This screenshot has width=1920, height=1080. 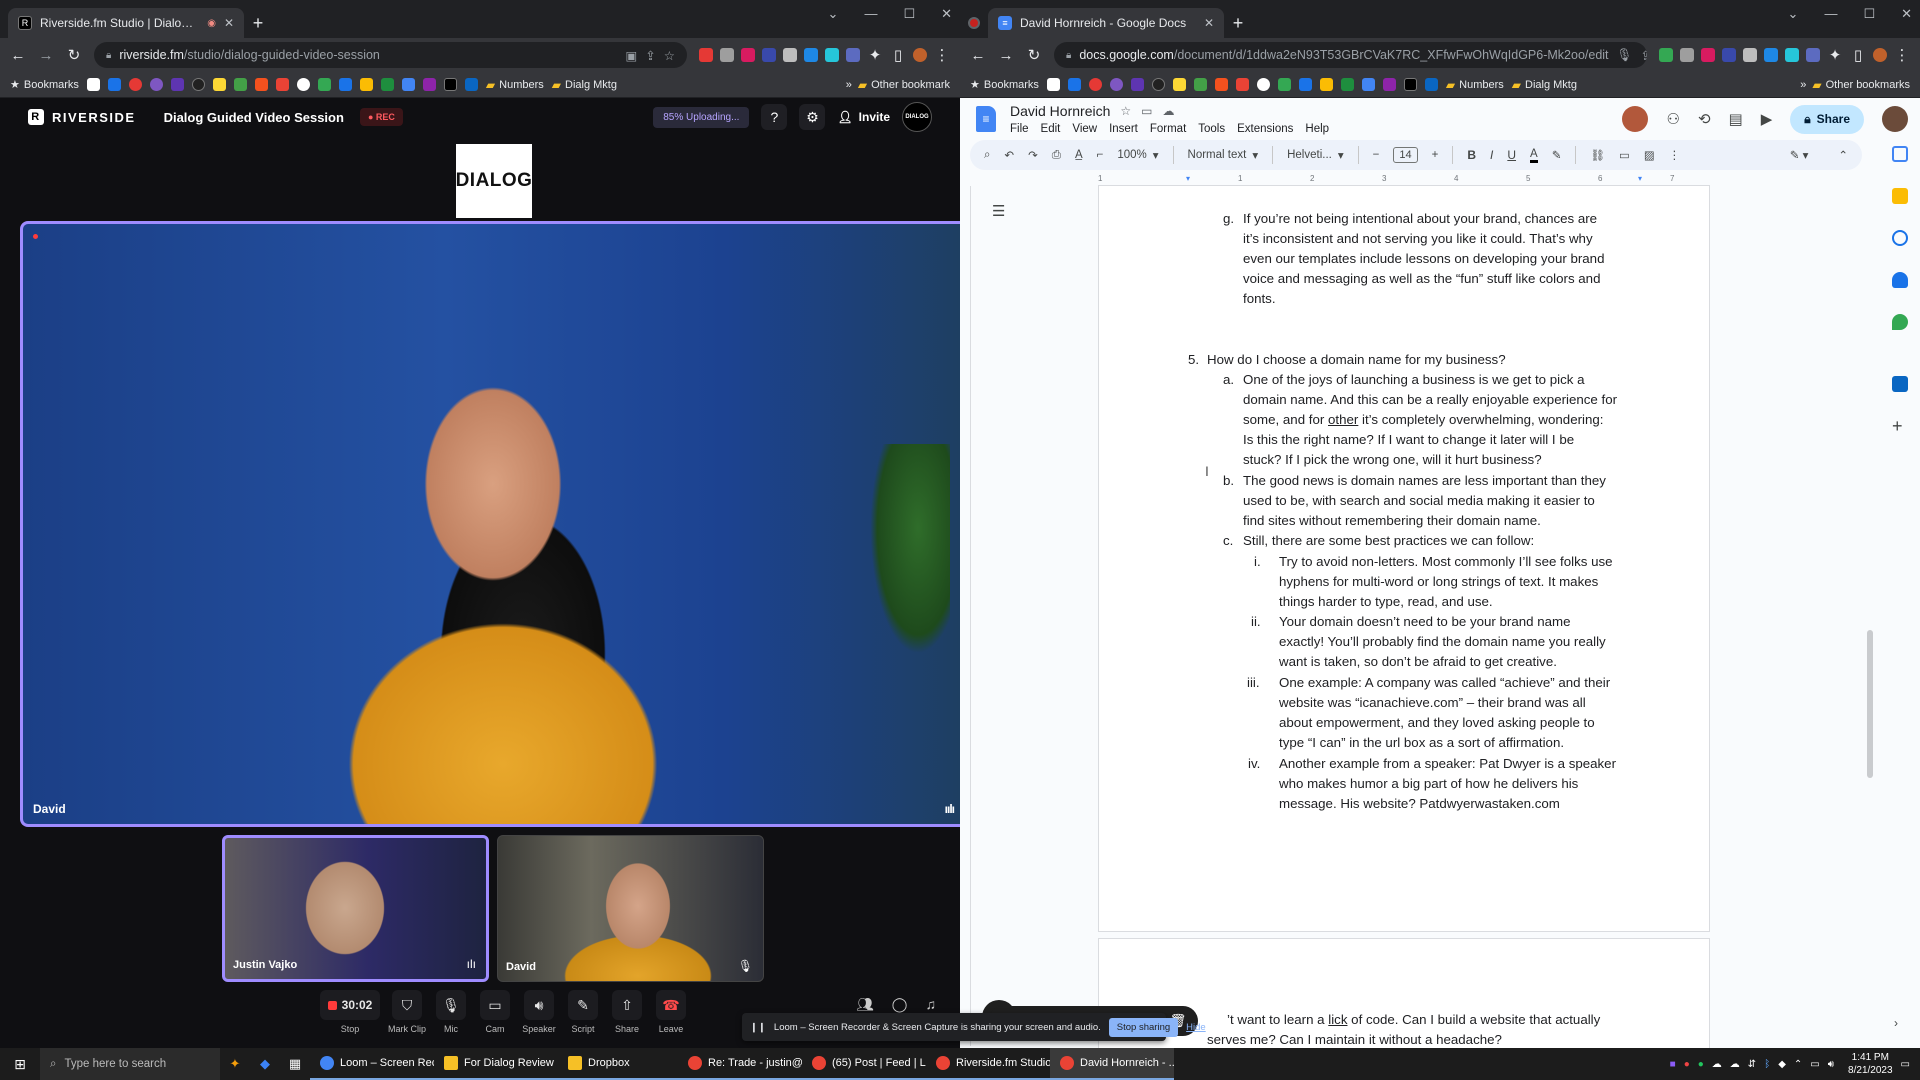 I want to click on share-page-icon: ⇪, so click(x=650, y=55).